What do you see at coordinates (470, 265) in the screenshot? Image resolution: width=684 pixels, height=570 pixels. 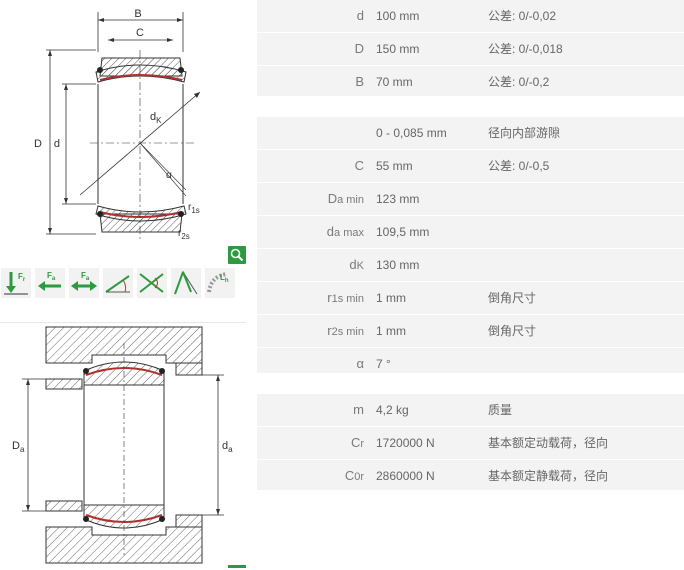 I see `table-row: dK 130 mm` at bounding box center [470, 265].